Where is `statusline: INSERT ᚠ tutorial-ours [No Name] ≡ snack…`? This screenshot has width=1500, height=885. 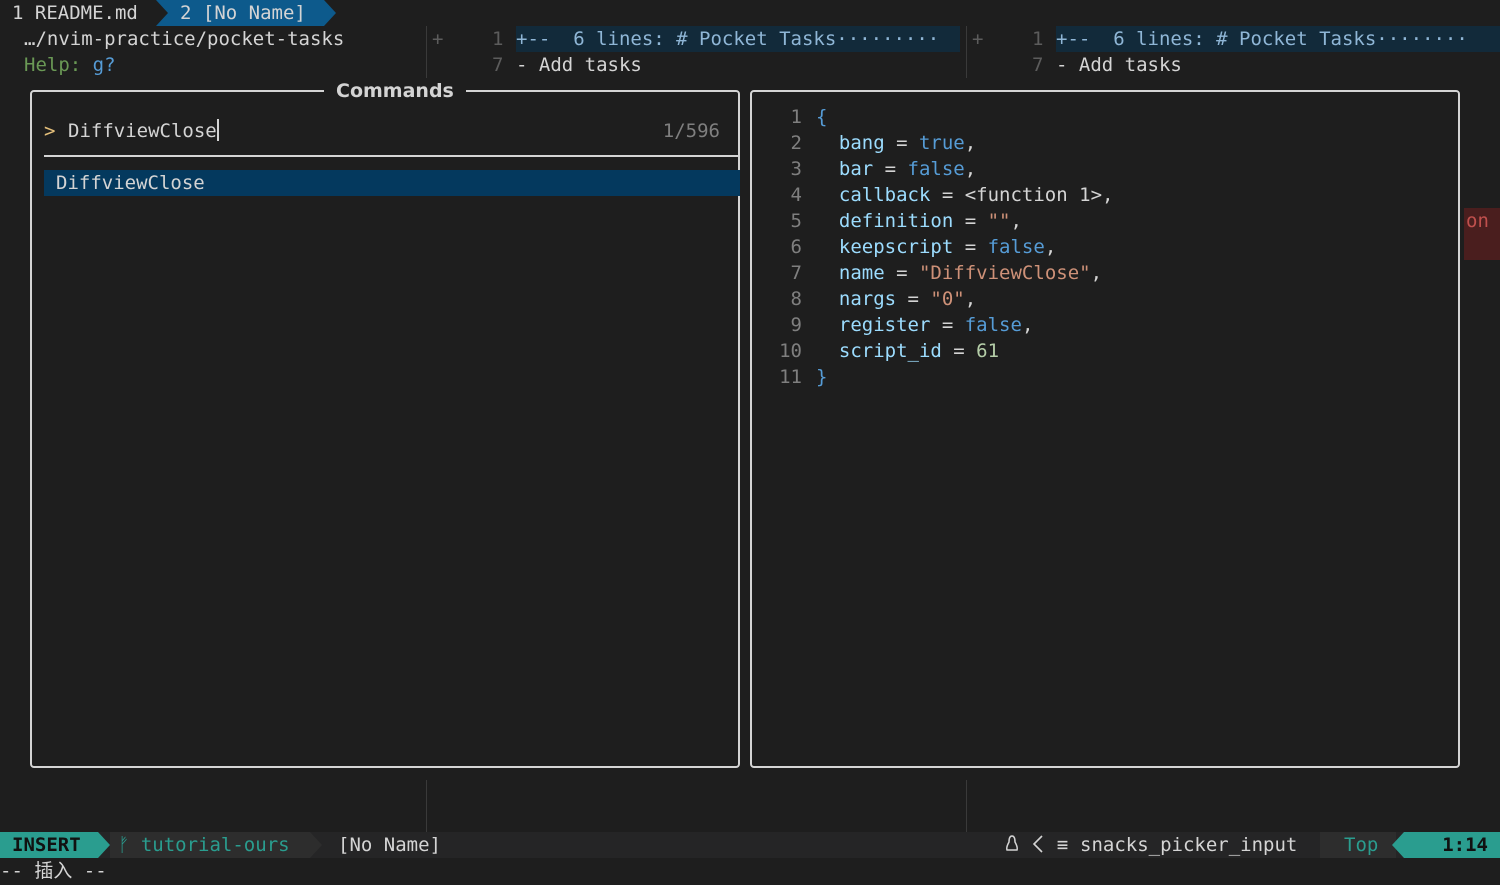
statusline: INSERT ᚠ tutorial-ours [No Name] ≡ snack… is located at coordinates (750, 845).